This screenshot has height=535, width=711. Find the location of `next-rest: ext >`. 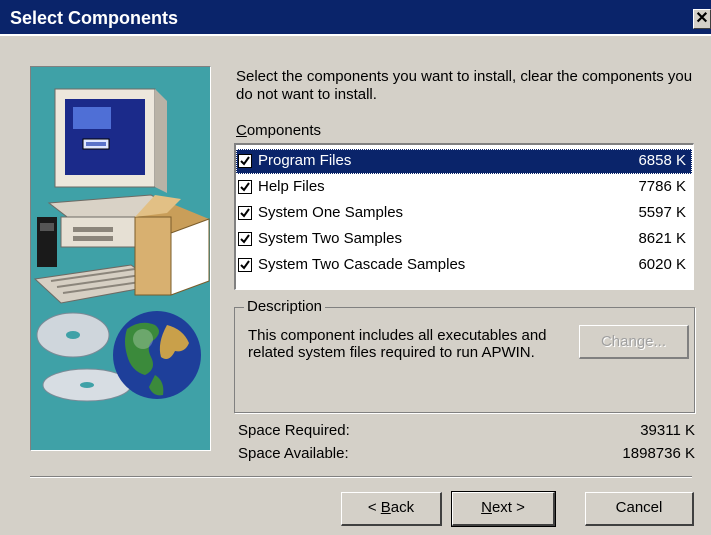

next-rest: ext > is located at coordinates (508, 507).